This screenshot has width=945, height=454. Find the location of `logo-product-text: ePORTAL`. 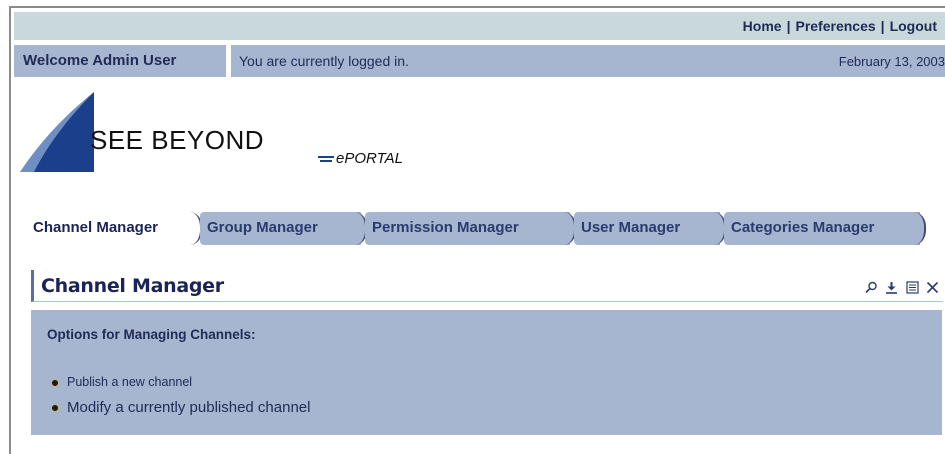

logo-product-text: ePORTAL is located at coordinates (369, 158).